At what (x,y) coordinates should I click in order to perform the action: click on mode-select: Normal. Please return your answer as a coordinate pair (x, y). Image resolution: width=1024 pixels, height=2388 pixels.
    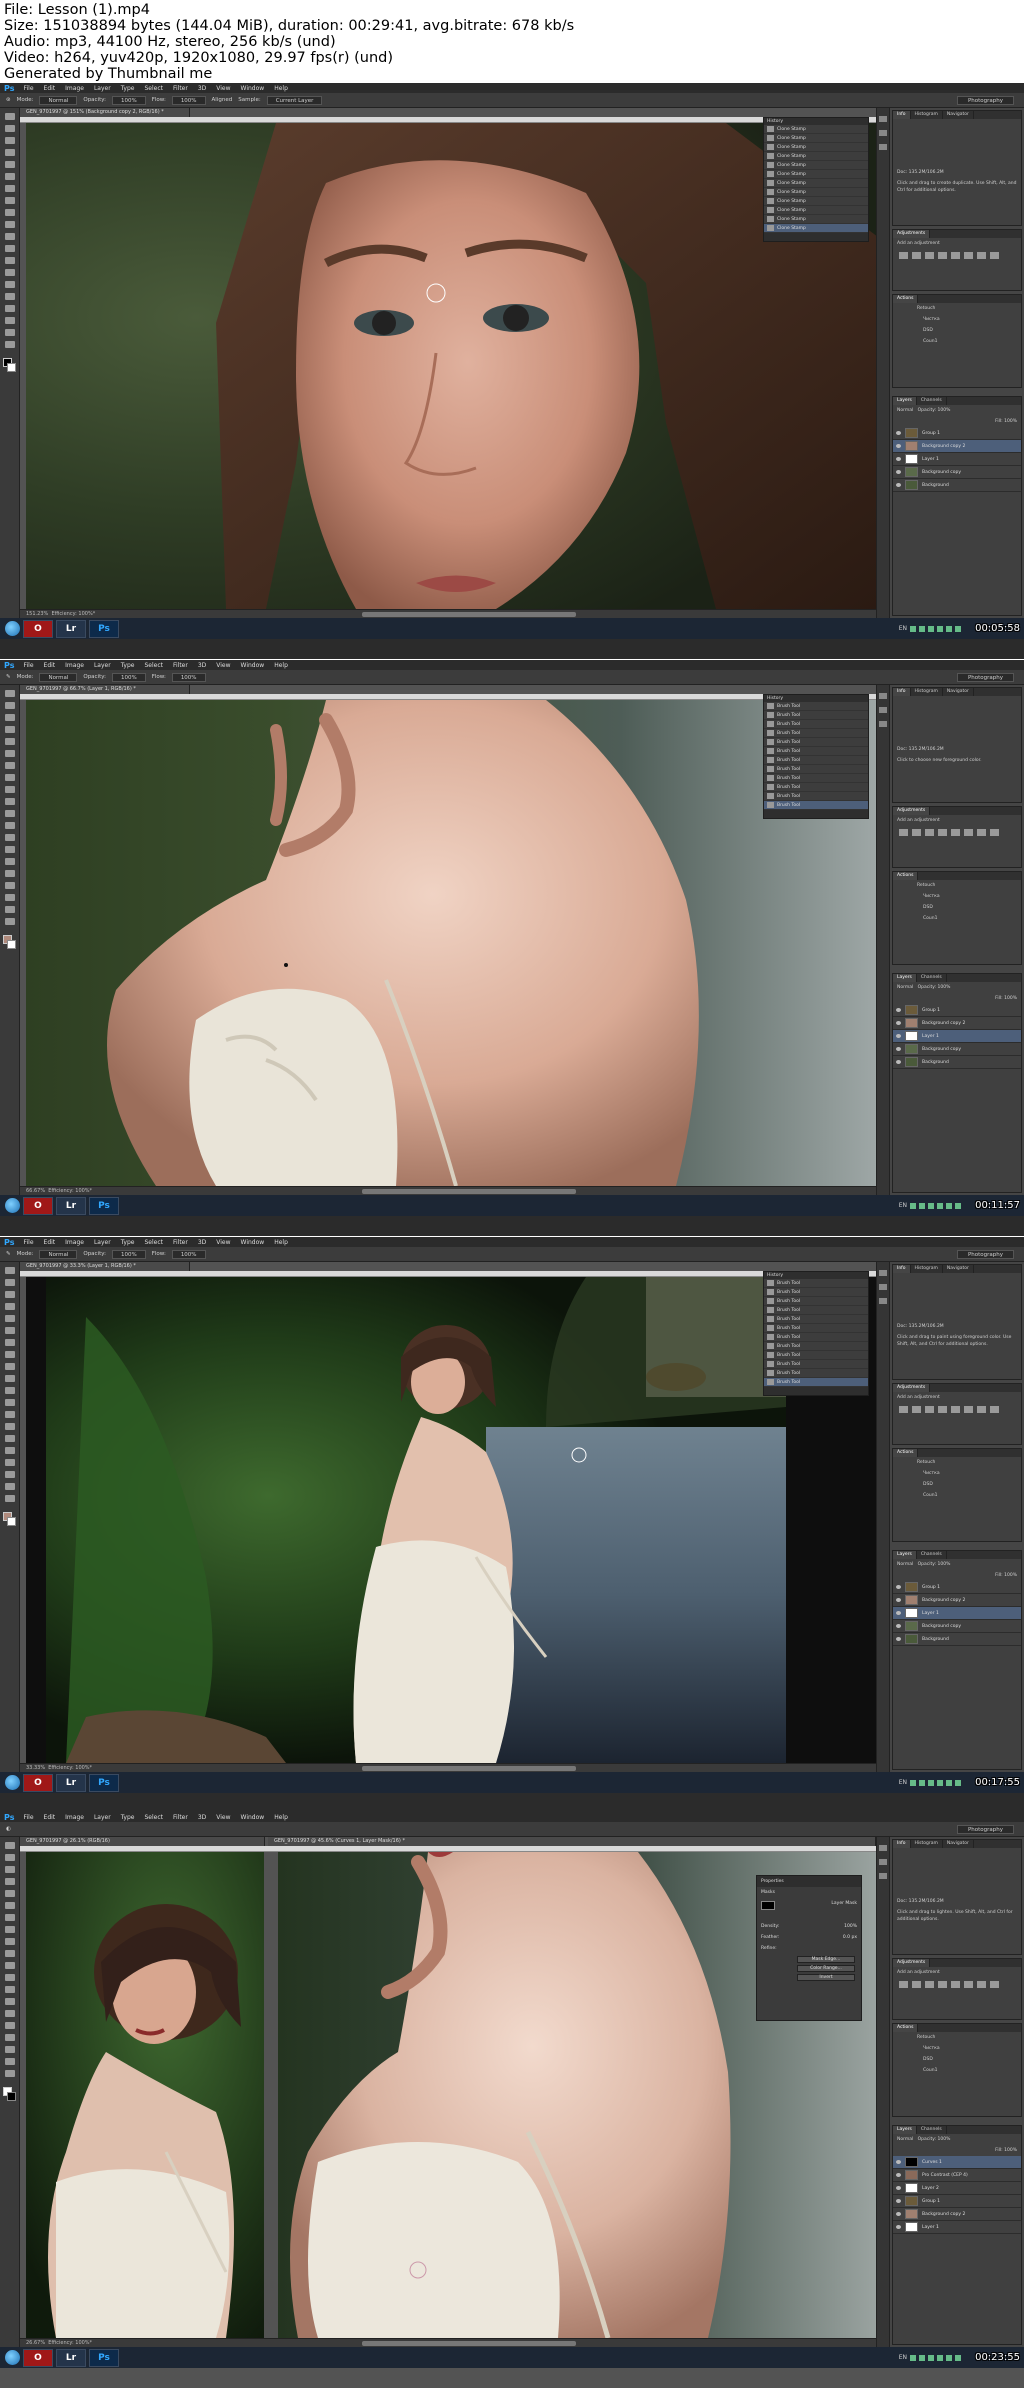
    Looking at the image, I should click on (58, 100).